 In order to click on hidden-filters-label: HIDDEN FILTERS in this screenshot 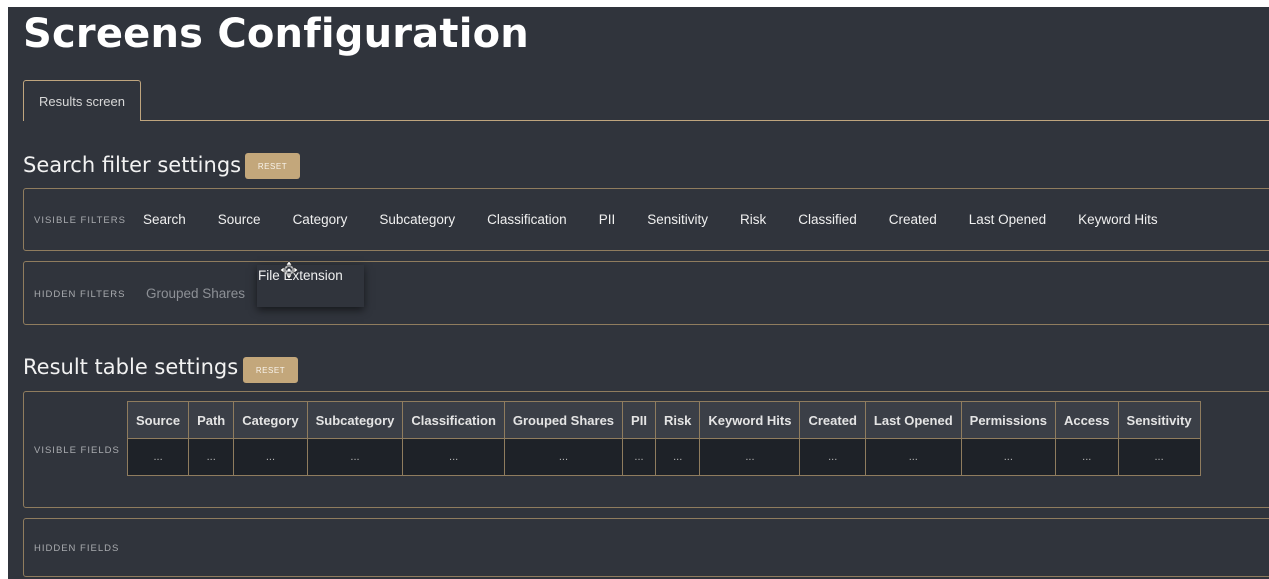, I will do `click(80, 294)`.